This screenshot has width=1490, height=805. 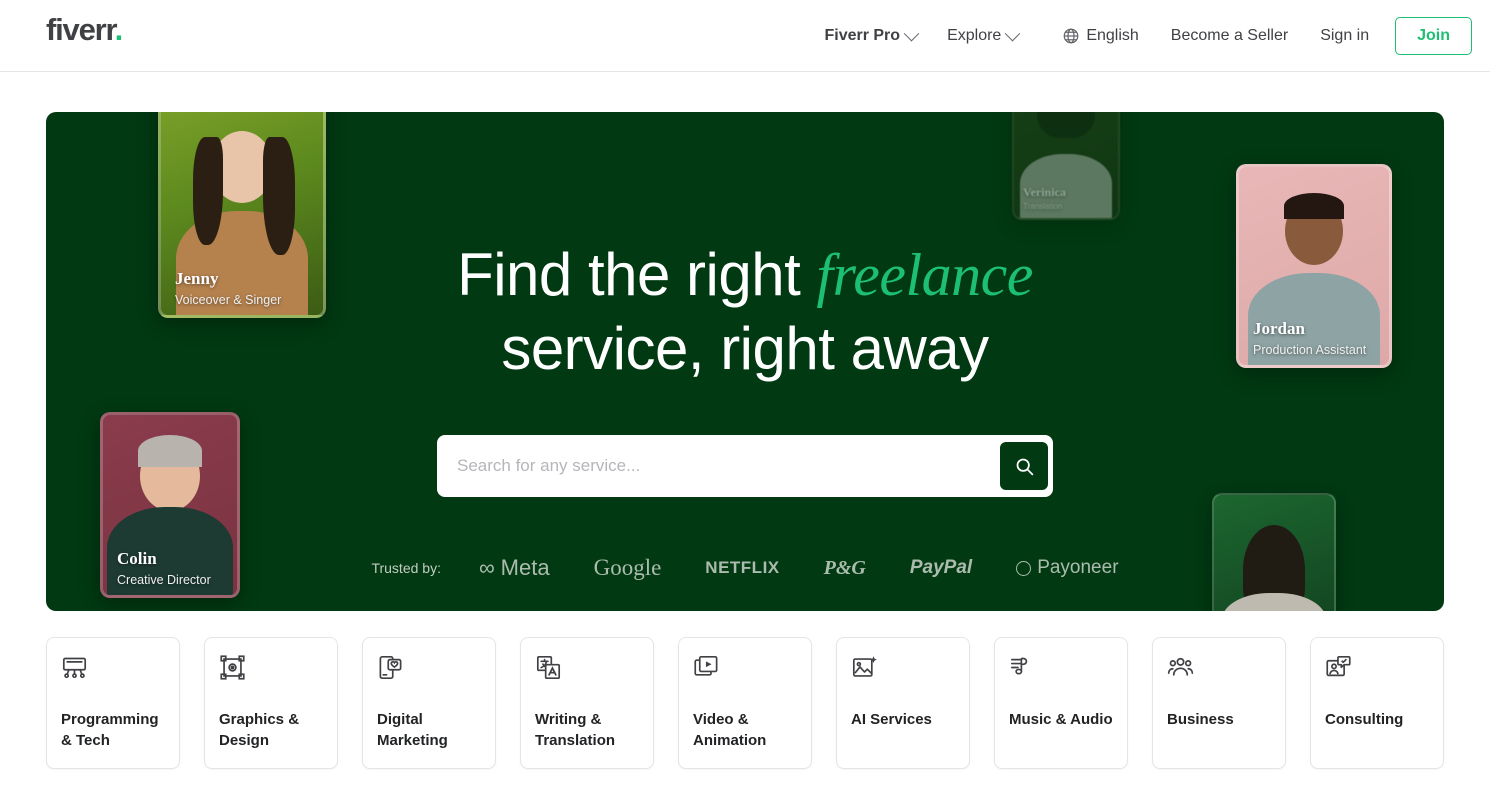 What do you see at coordinates (110, 730) in the screenshot?
I see `category-label: Programming & Tech` at bounding box center [110, 730].